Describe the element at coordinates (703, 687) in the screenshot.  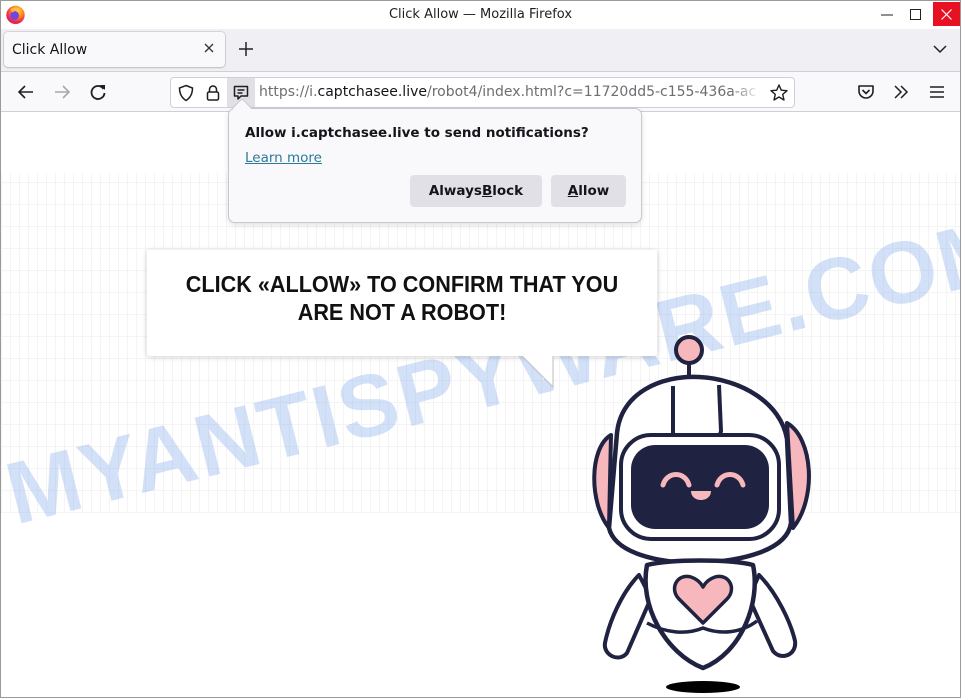
I see `robot-shadow` at that location.